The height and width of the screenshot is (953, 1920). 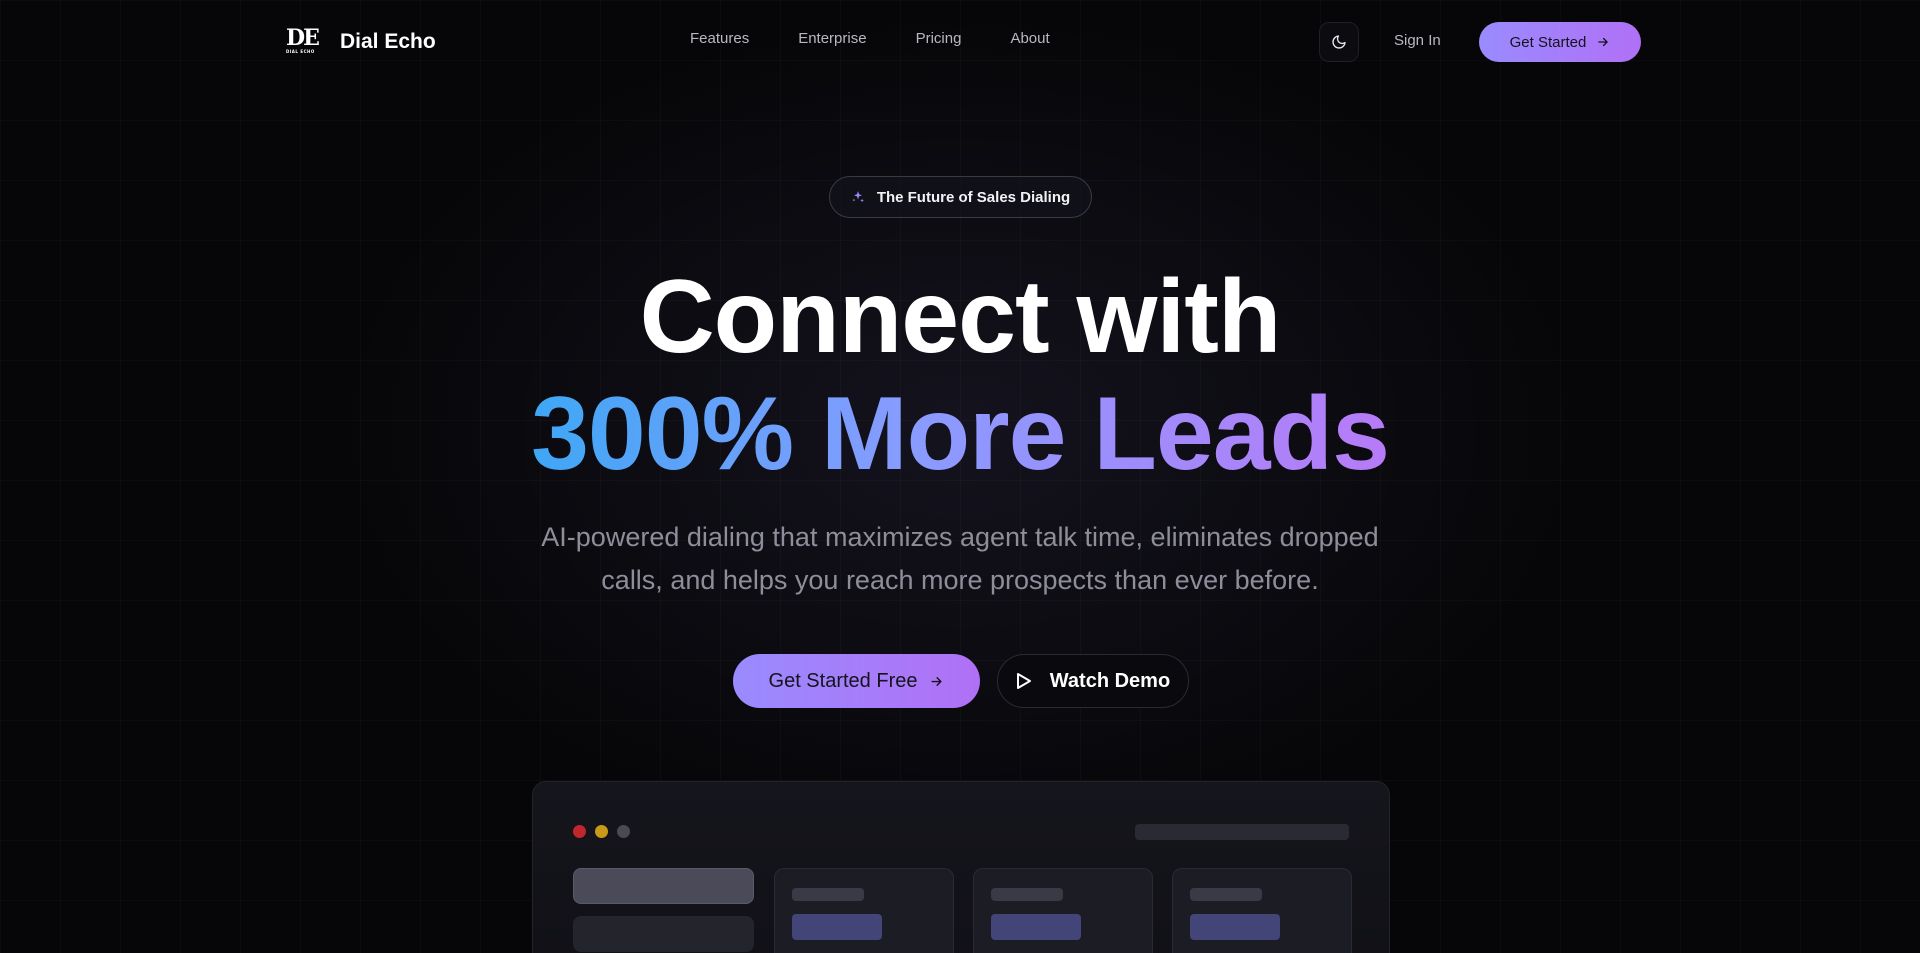 What do you see at coordinates (939, 38) in the screenshot?
I see `nav-link-pricing: Pricing` at bounding box center [939, 38].